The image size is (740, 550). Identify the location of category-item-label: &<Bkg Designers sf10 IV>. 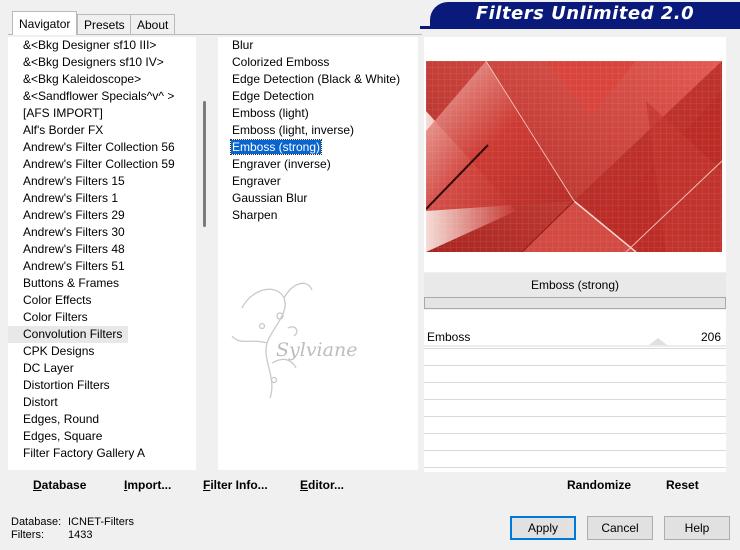
(93, 62).